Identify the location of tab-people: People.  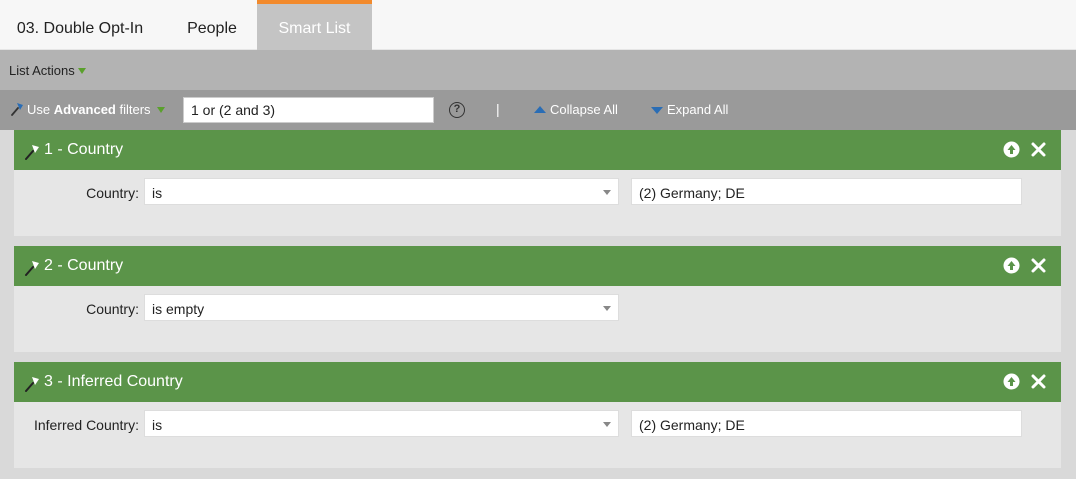
(212, 25).